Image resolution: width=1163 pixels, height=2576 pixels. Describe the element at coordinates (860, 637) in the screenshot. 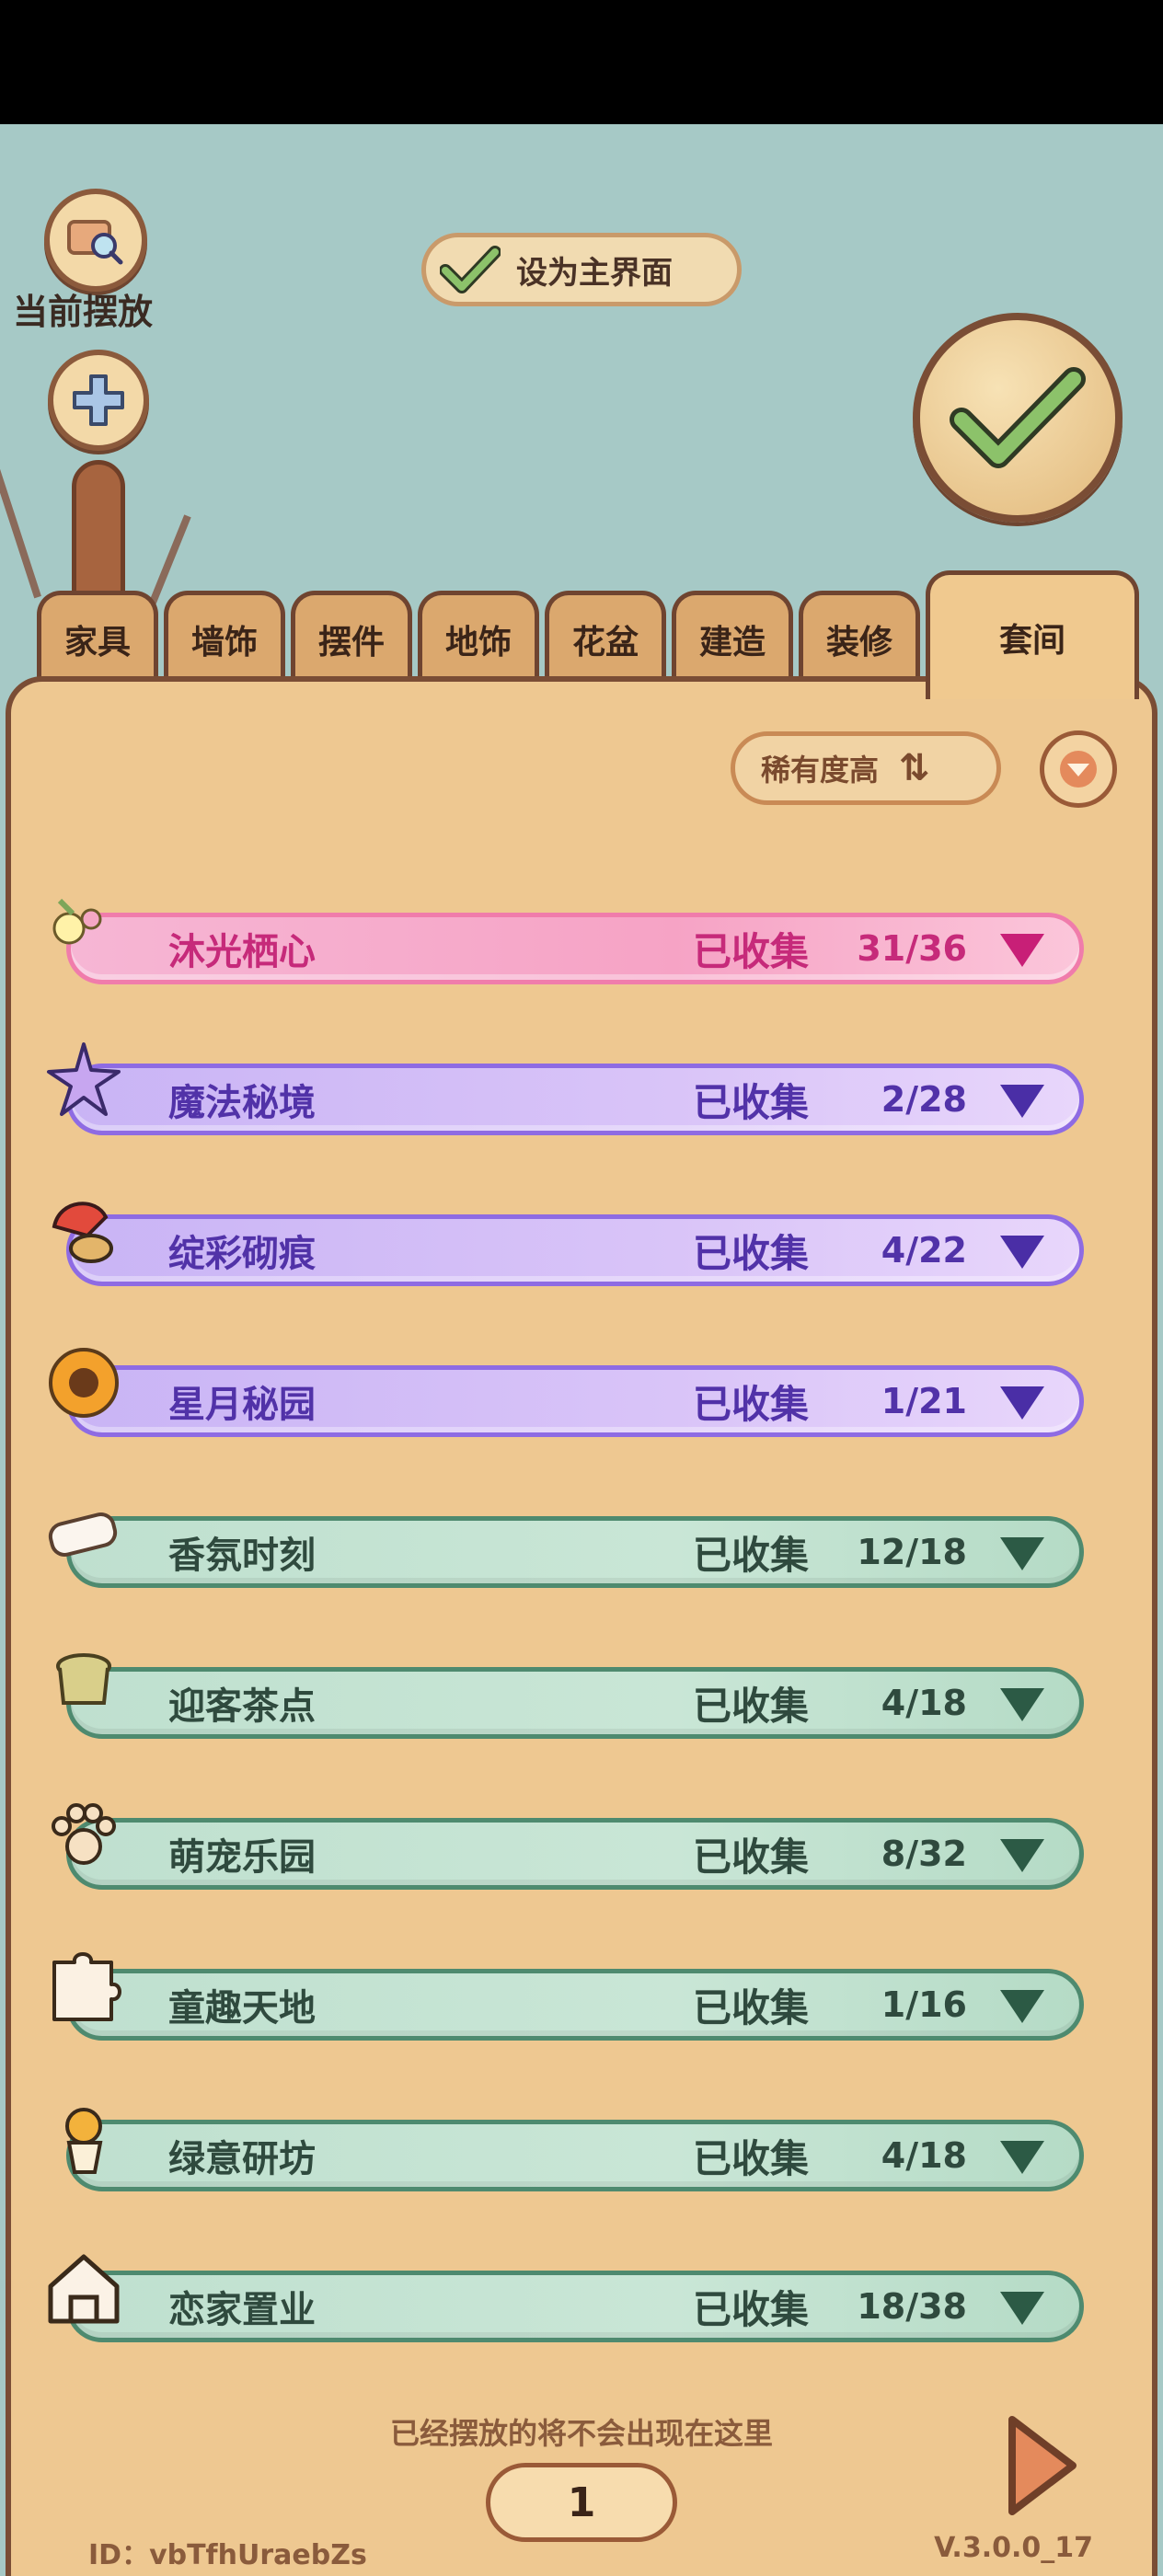

I see `tab-renovation: 装修` at that location.